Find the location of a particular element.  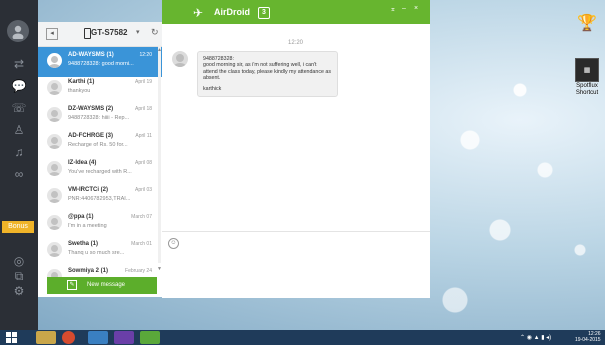

list-item: @ppa (1) March 07 I'm in a meeting is located at coordinates (100, 224).